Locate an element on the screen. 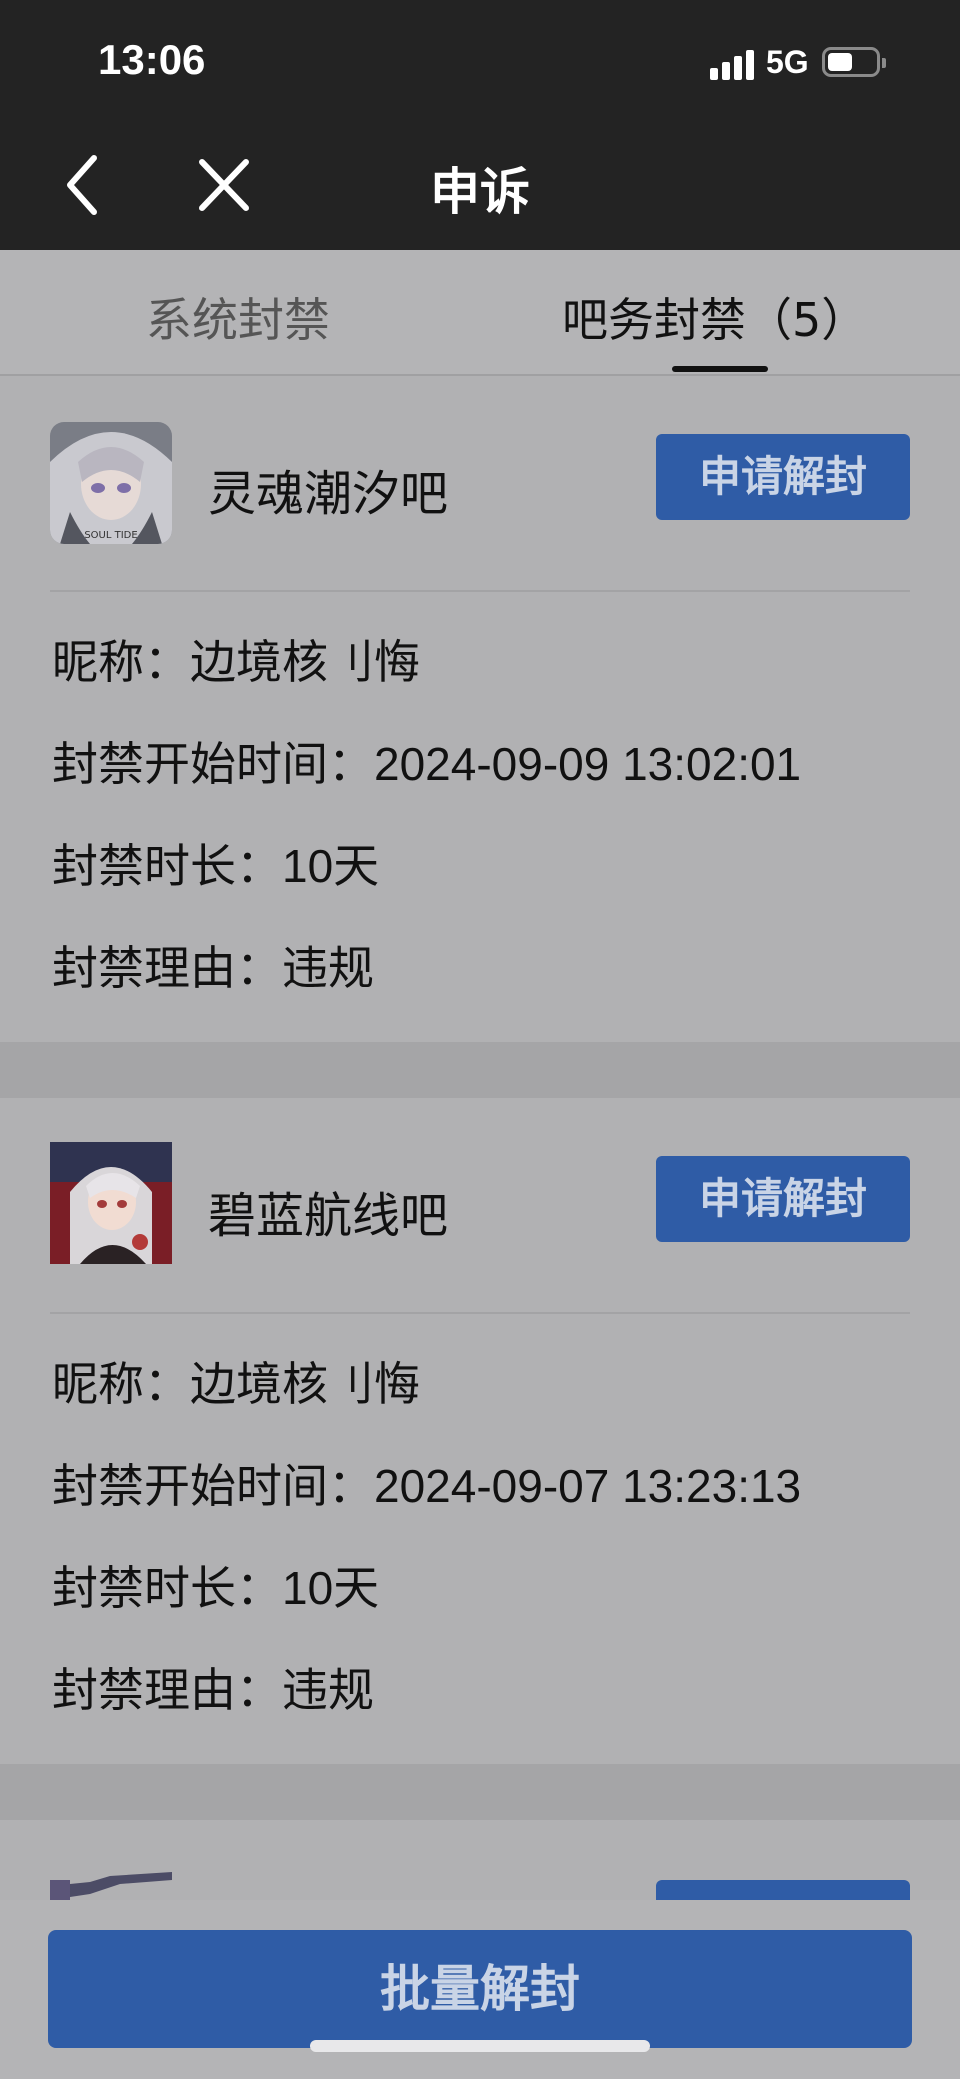 This screenshot has height=2079, width=960. start-time-value: 2024-09-07 13:23:13 is located at coordinates (588, 1486).